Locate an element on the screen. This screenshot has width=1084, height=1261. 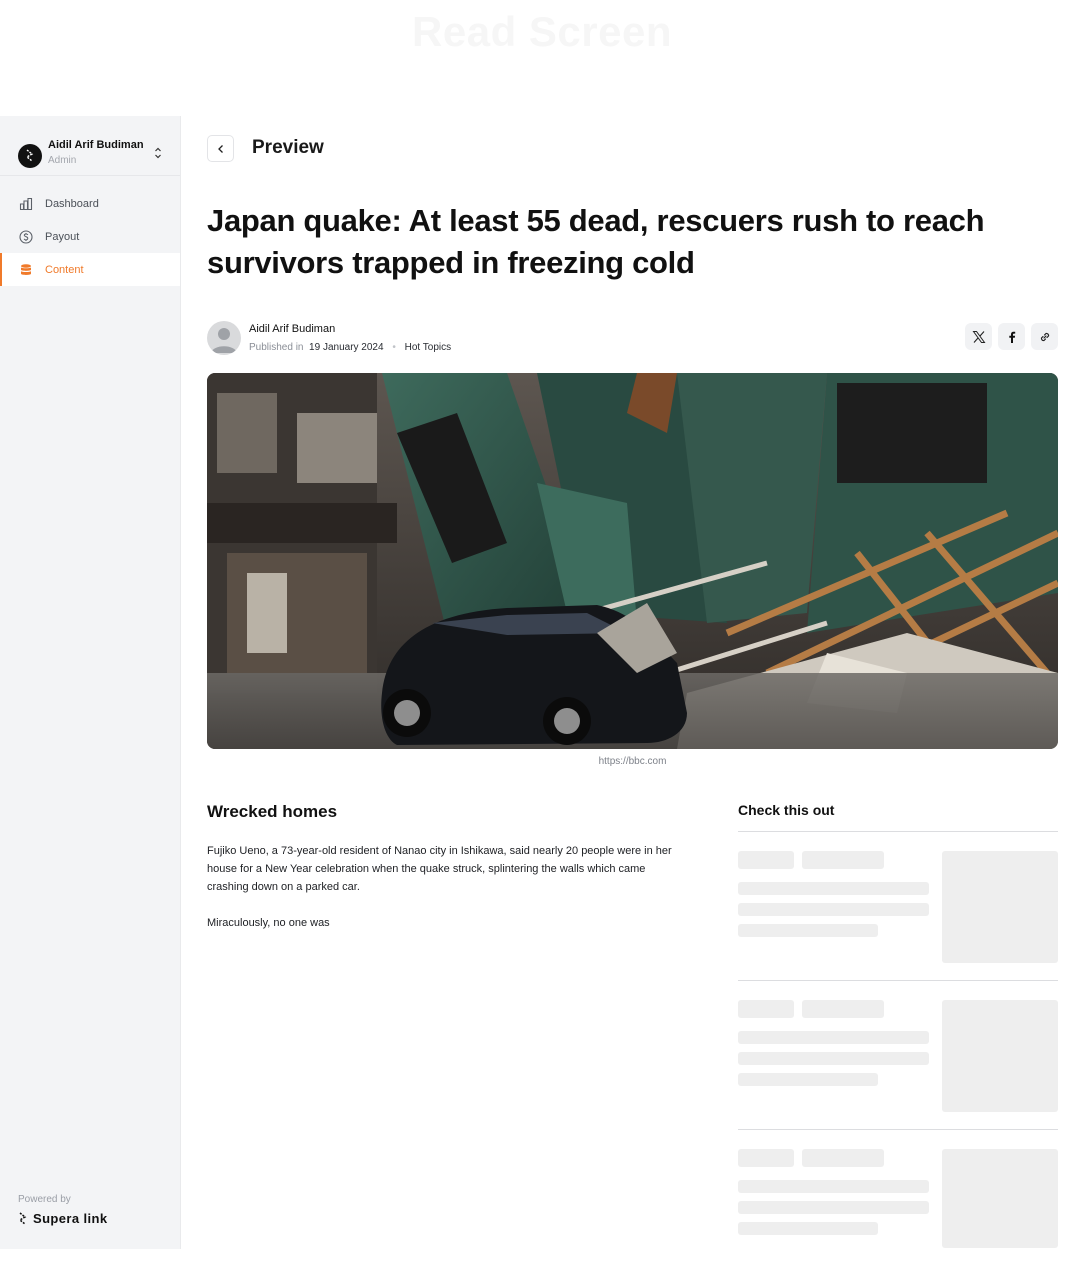
facebook-icon is located at coordinates (1011, 337).